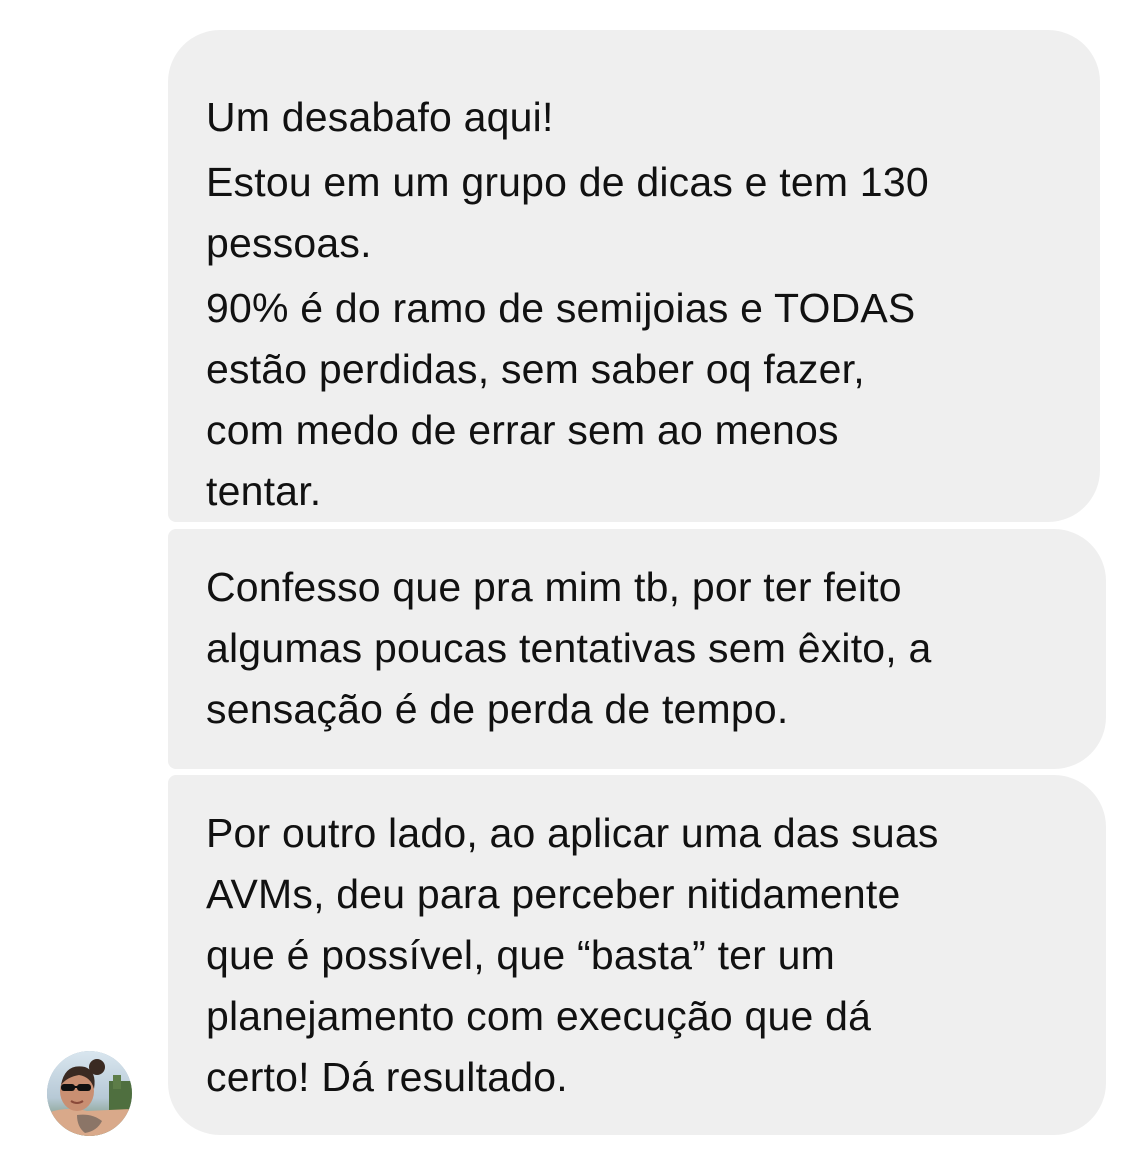  What do you see at coordinates (522, 430) in the screenshot?
I see `message-text-line: com medo de errar sem ao menos` at bounding box center [522, 430].